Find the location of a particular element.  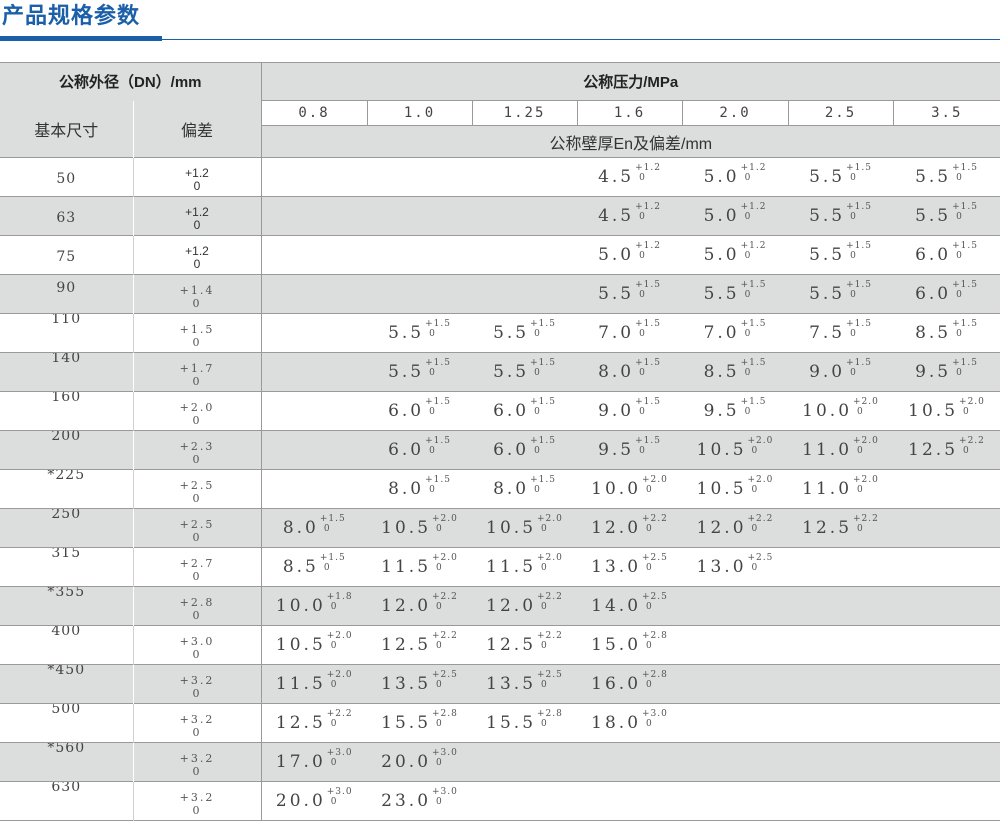

wall-thickness-cell: 6.0 +1.5 0 is located at coordinates (525, 450).